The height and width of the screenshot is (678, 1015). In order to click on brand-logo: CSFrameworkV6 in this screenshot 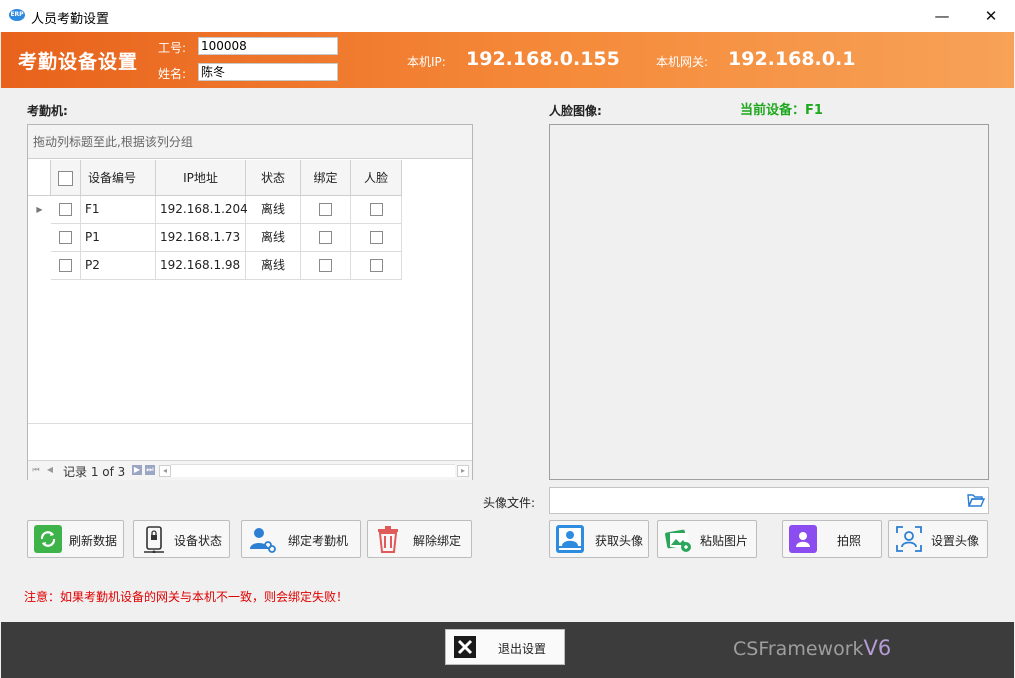, I will do `click(812, 648)`.